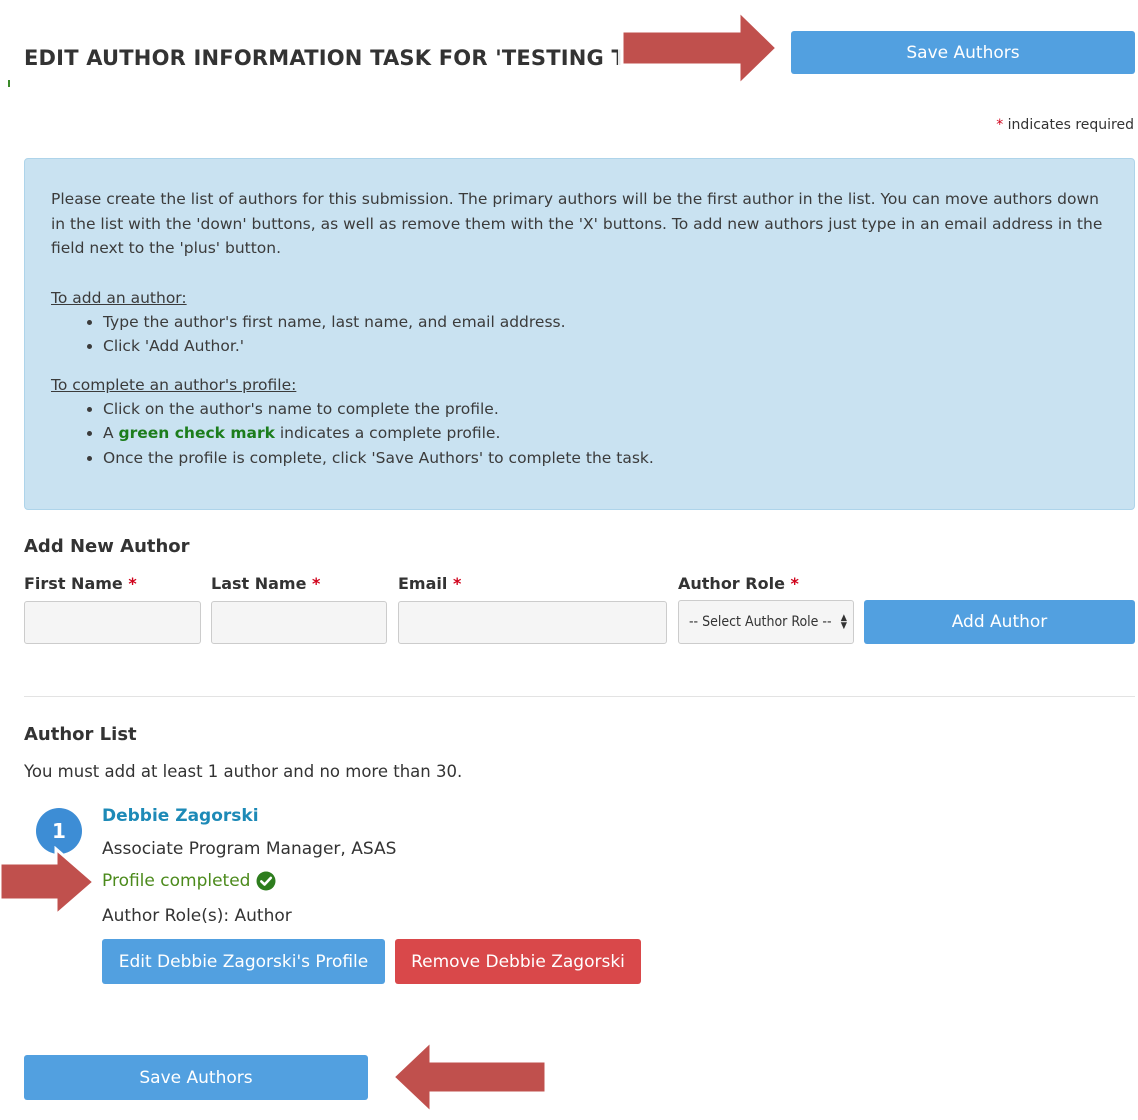 Image resolution: width=1138 pixels, height=1120 pixels. I want to click on first-name-label: First Name *, so click(80, 583).